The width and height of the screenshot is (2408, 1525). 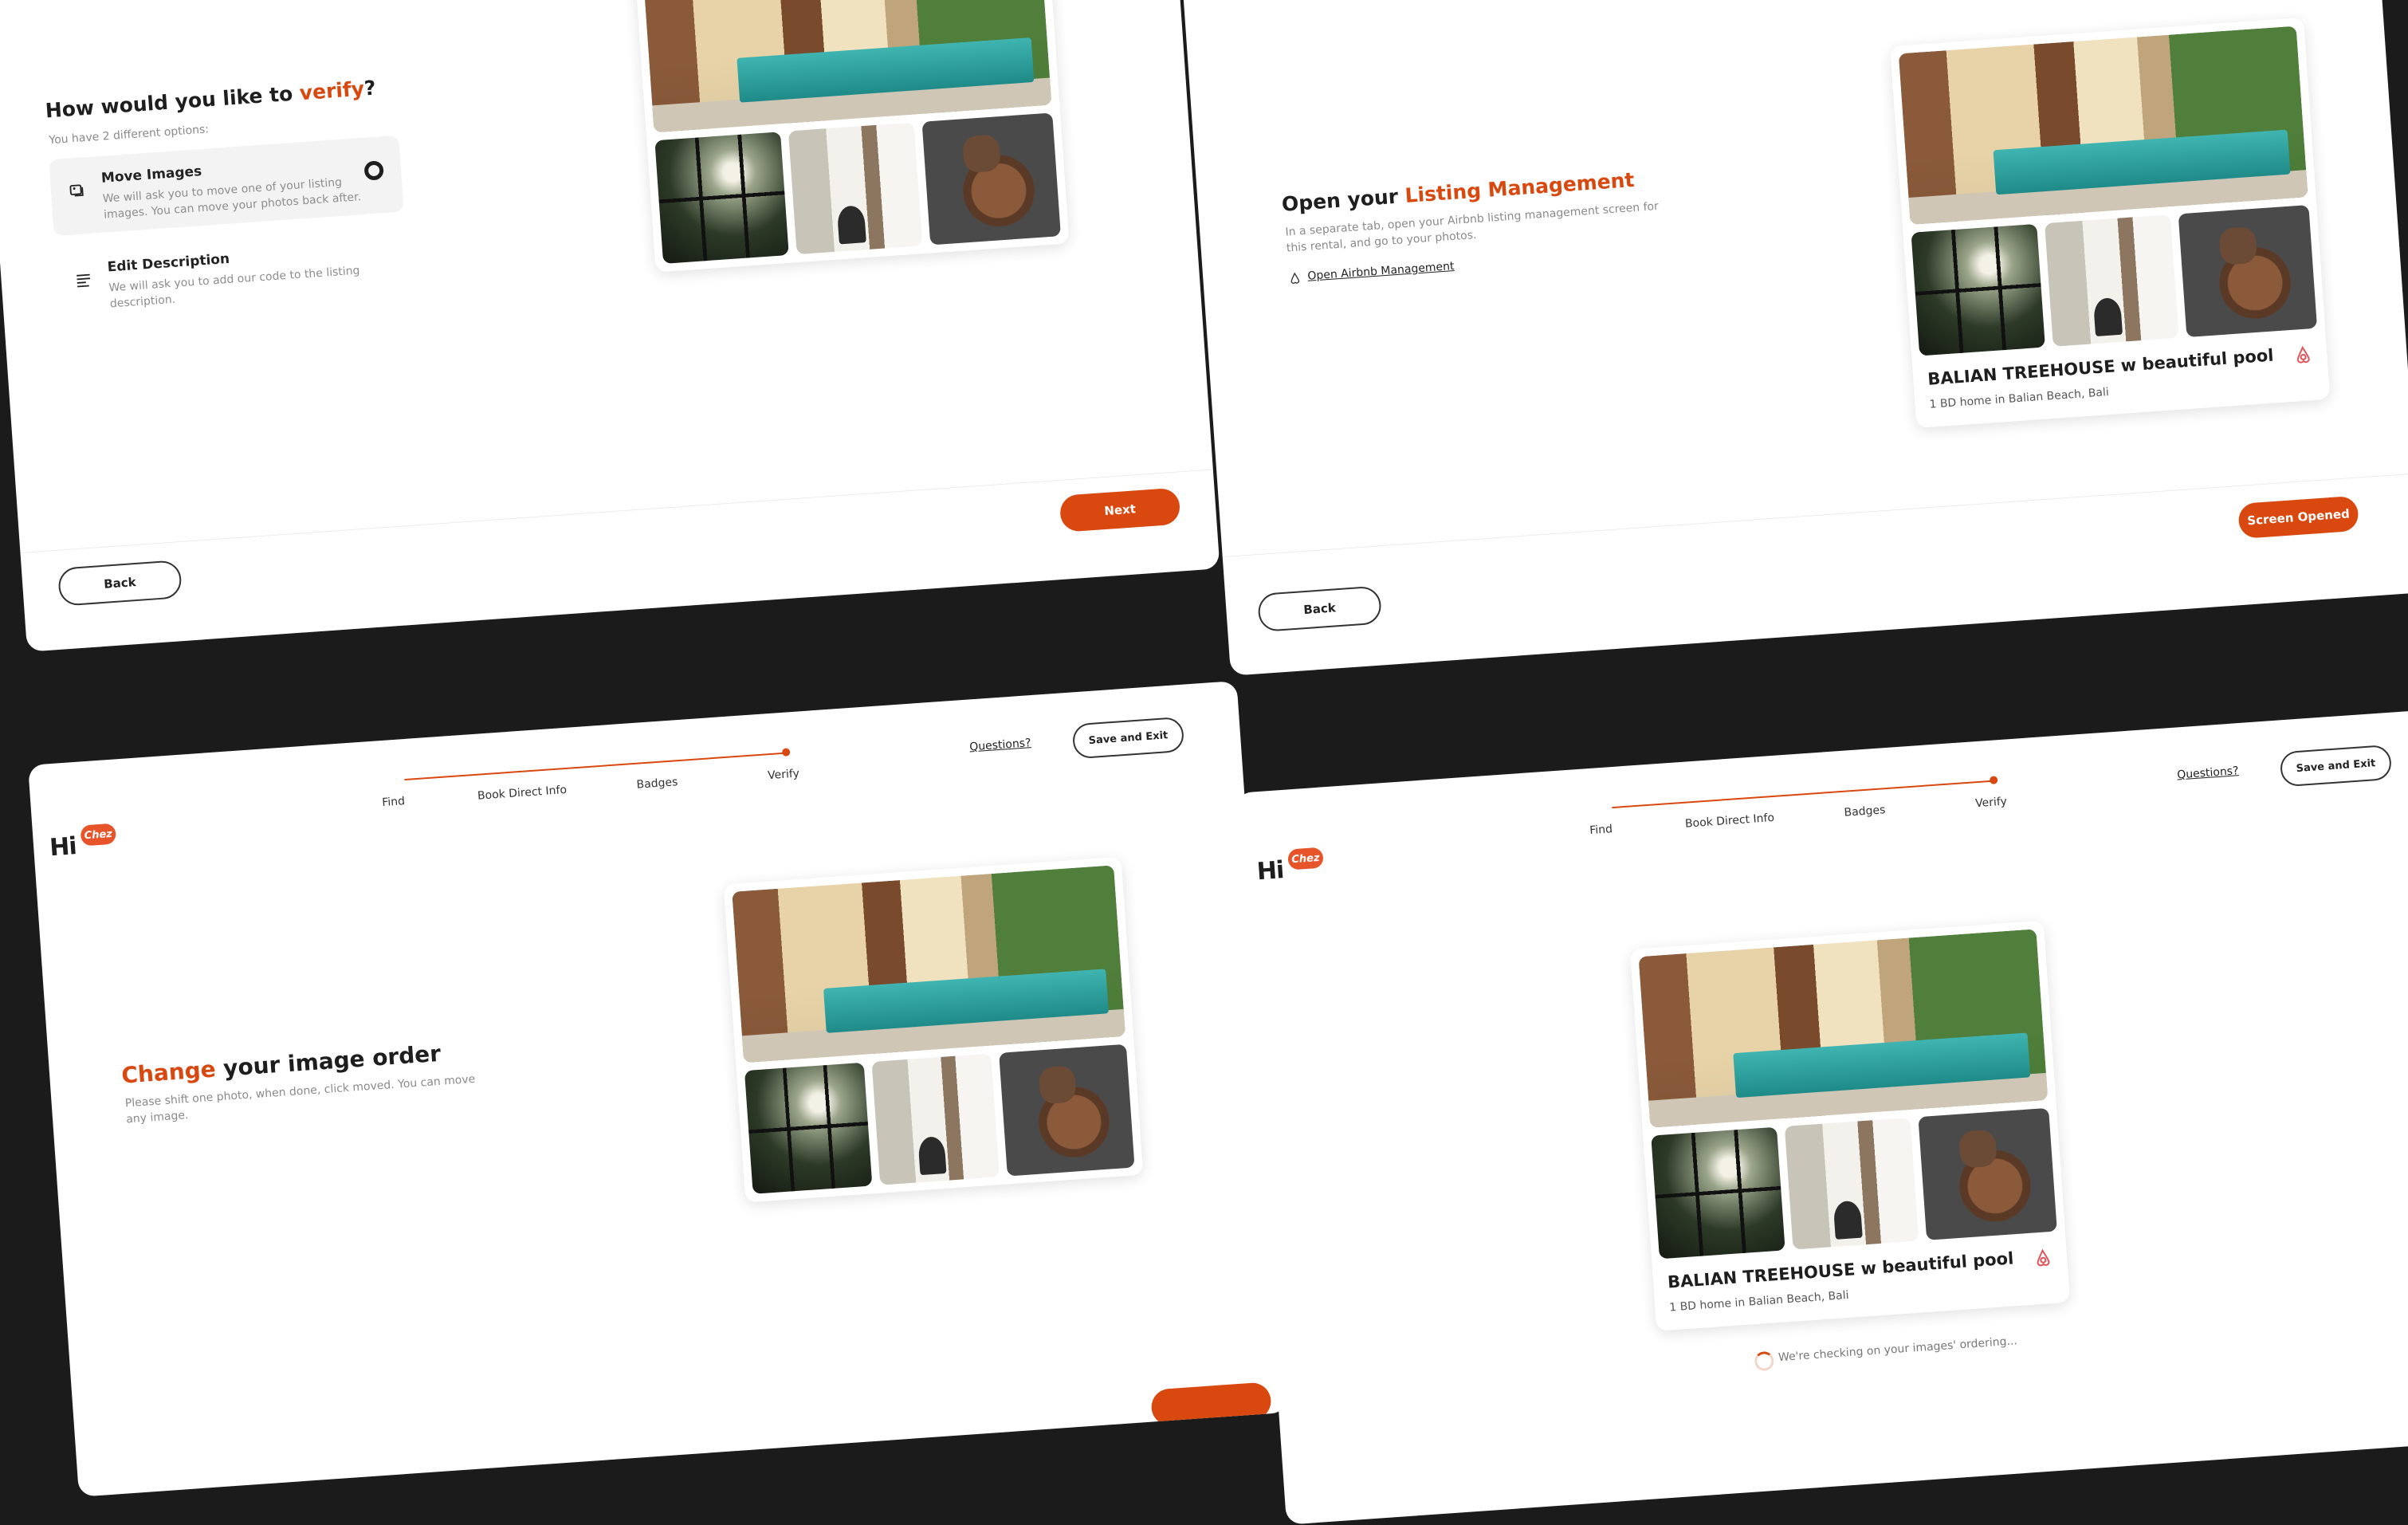 What do you see at coordinates (129, 135) in the screenshot?
I see `page-subtitle: You have 2 different options:` at bounding box center [129, 135].